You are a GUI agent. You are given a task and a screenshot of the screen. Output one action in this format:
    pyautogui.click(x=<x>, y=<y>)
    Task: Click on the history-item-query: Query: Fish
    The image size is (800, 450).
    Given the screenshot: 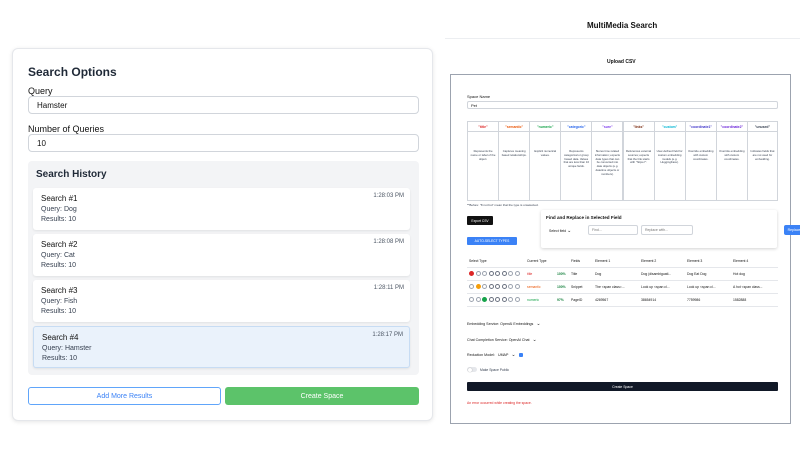 What is the action you would take?
    pyautogui.click(x=59, y=301)
    